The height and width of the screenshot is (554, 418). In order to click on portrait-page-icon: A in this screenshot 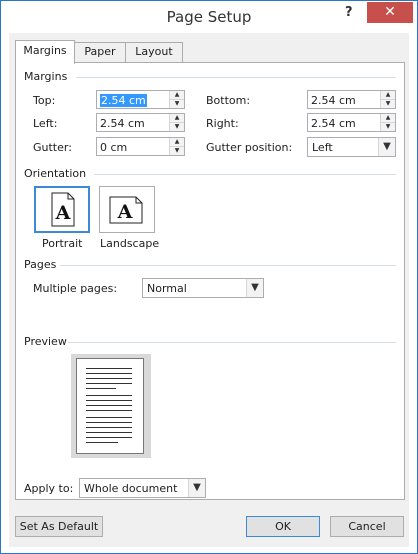, I will do `click(63, 209)`.